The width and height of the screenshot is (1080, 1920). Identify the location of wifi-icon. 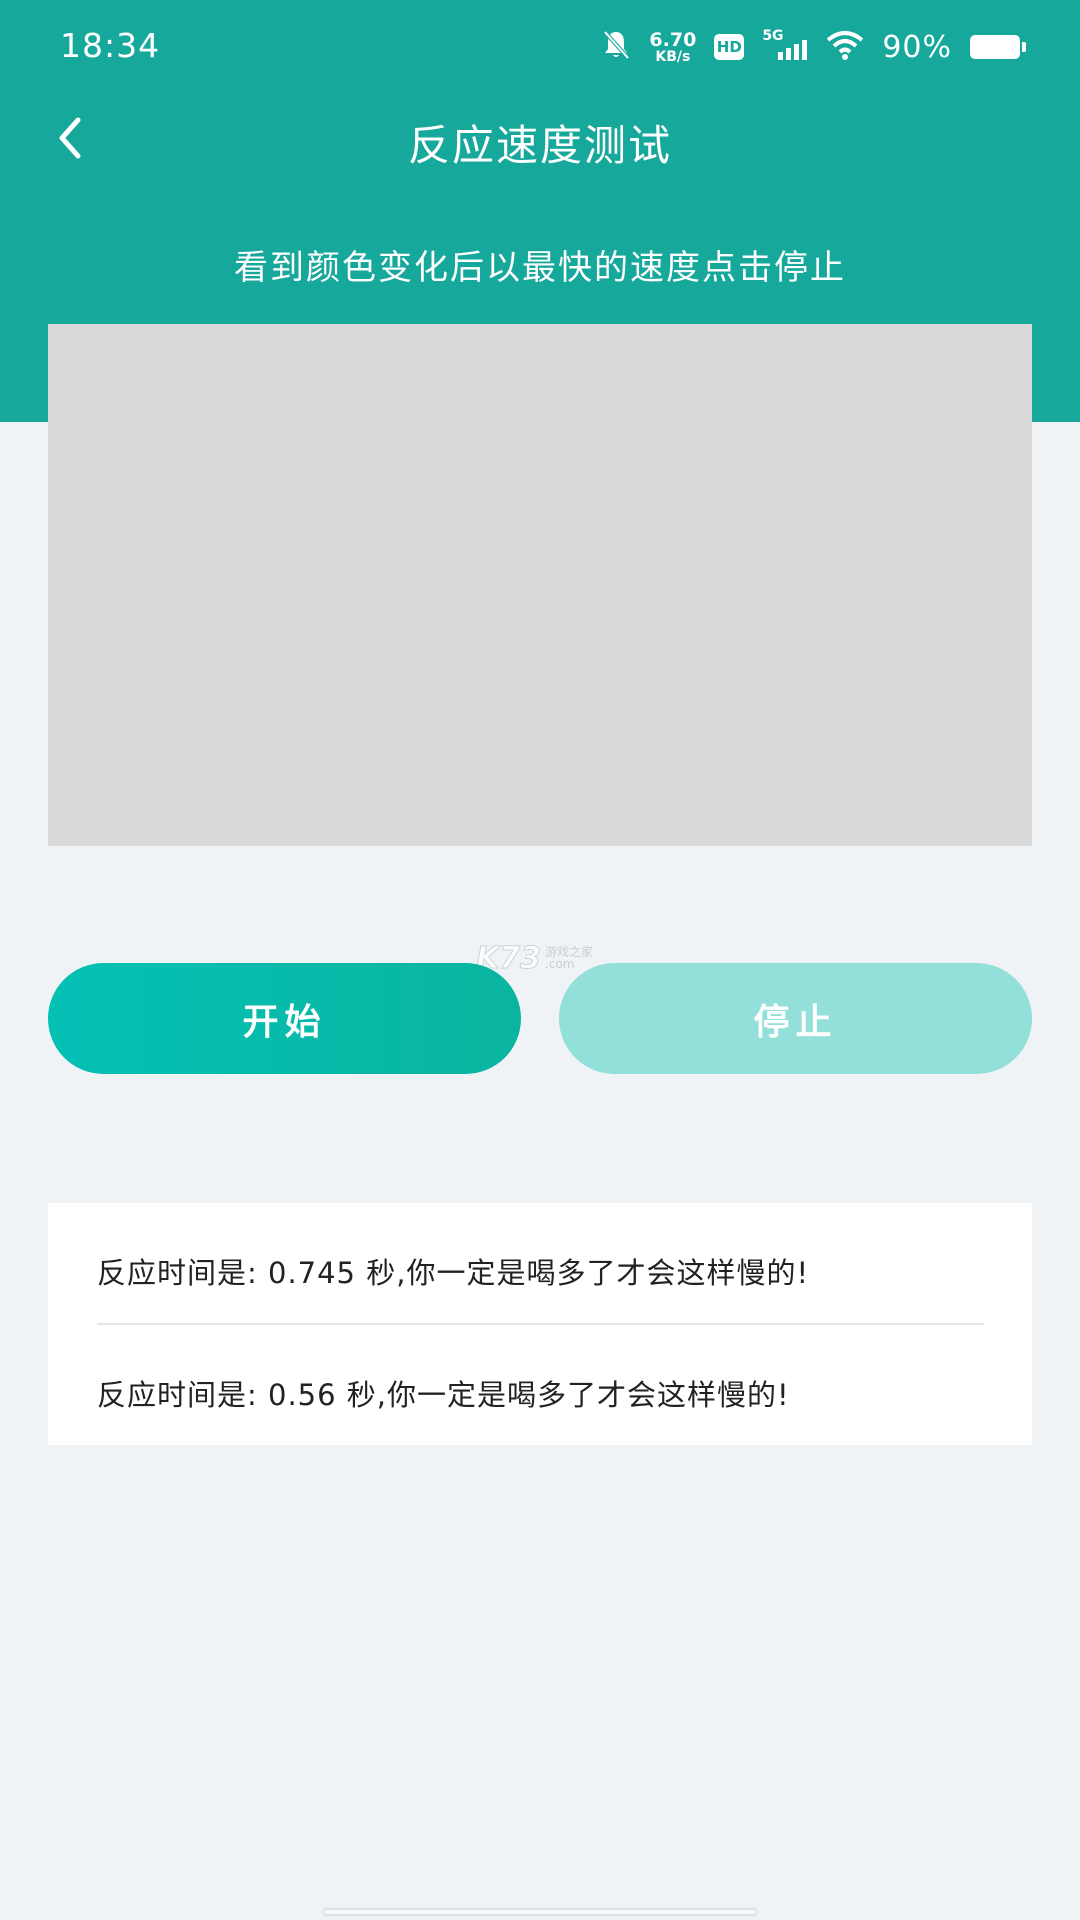
(845, 47).